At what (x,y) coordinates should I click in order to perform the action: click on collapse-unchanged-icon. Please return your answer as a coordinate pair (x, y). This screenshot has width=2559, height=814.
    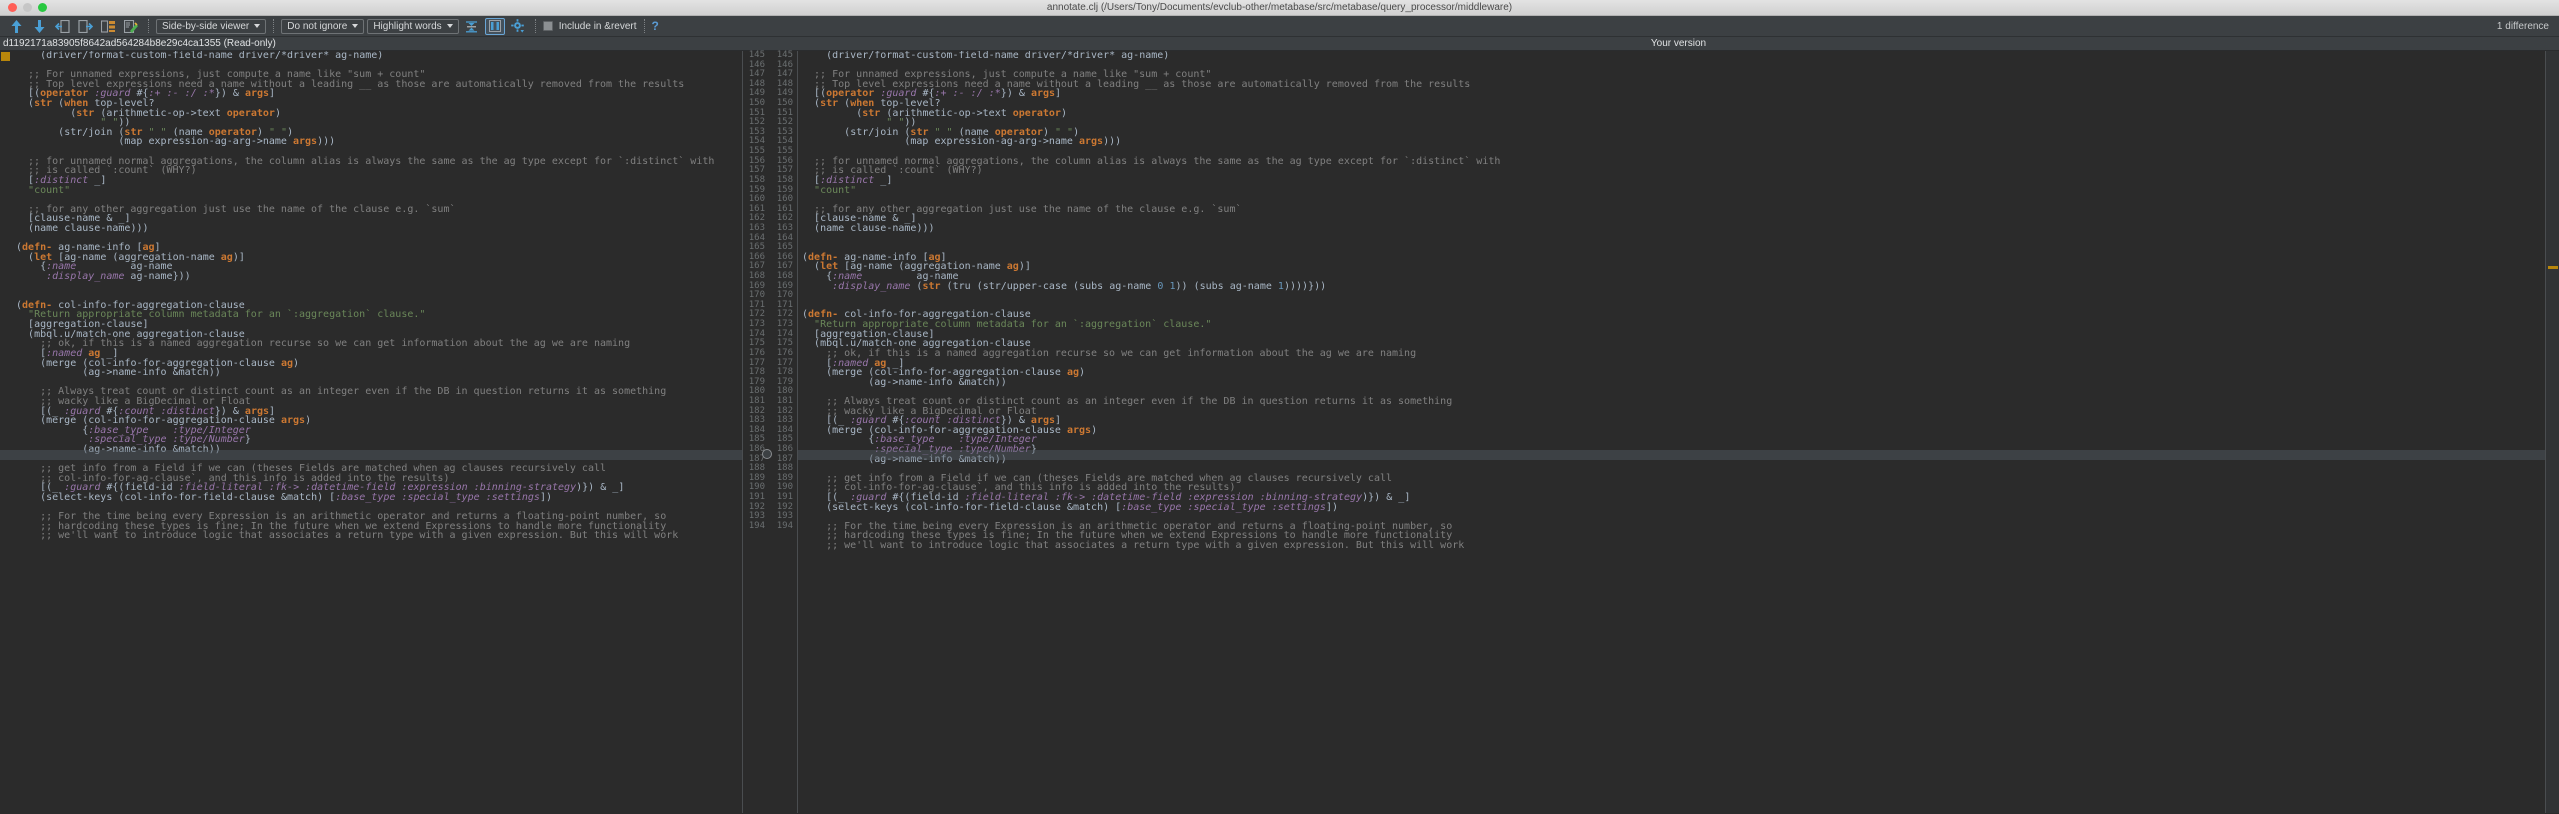
    Looking at the image, I should click on (472, 26).